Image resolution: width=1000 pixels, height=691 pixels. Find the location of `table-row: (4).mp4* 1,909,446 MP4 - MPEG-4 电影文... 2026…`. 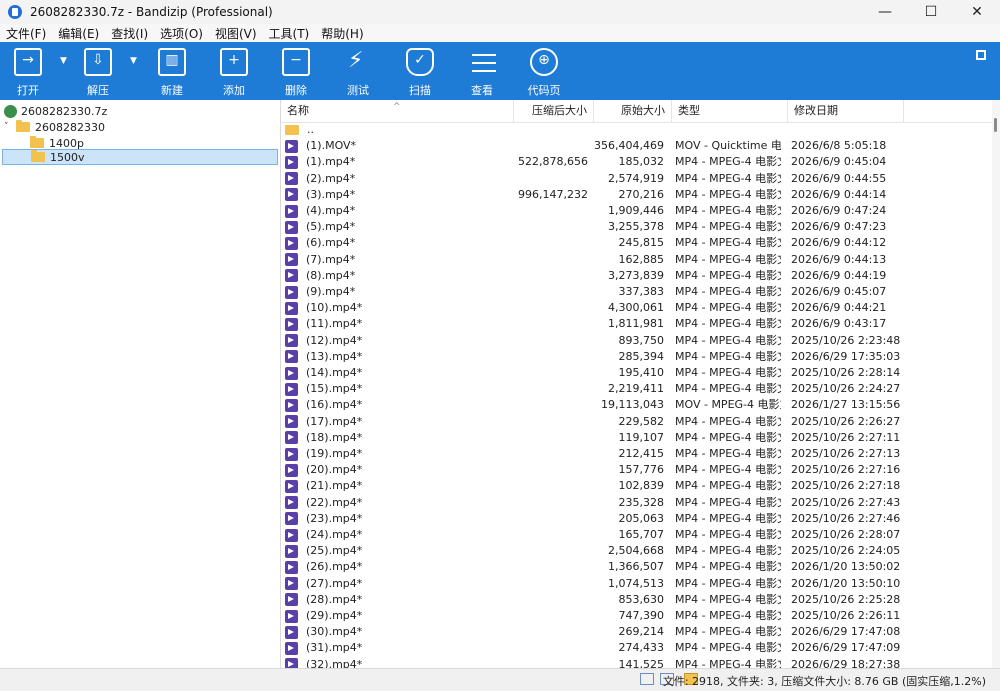

table-row: (4).mp4* 1,909,446 MP4 - MPEG-4 电影文... 2026… is located at coordinates (636, 211).